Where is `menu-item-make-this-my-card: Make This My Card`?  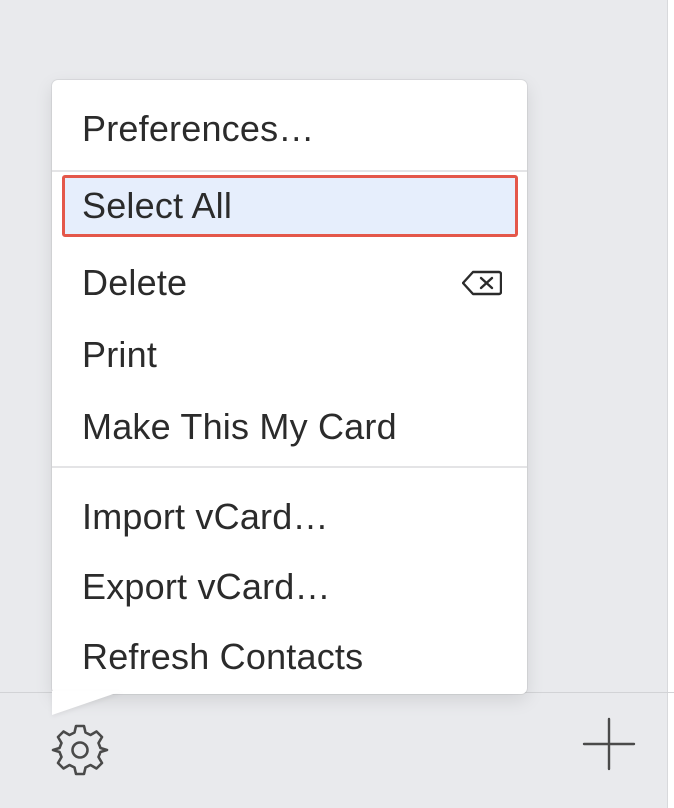 menu-item-make-this-my-card: Make This My Card is located at coordinates (290, 427).